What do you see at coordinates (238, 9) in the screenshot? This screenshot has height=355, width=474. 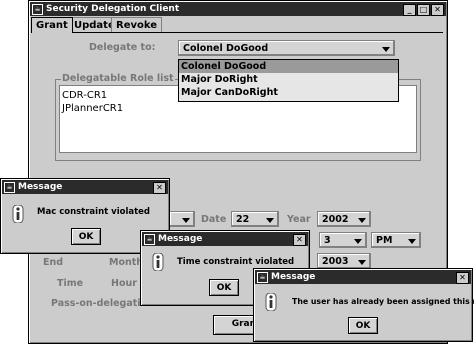 I see `main-titlebar: ☕ Security Delegation Client _ □ ✕` at bounding box center [238, 9].